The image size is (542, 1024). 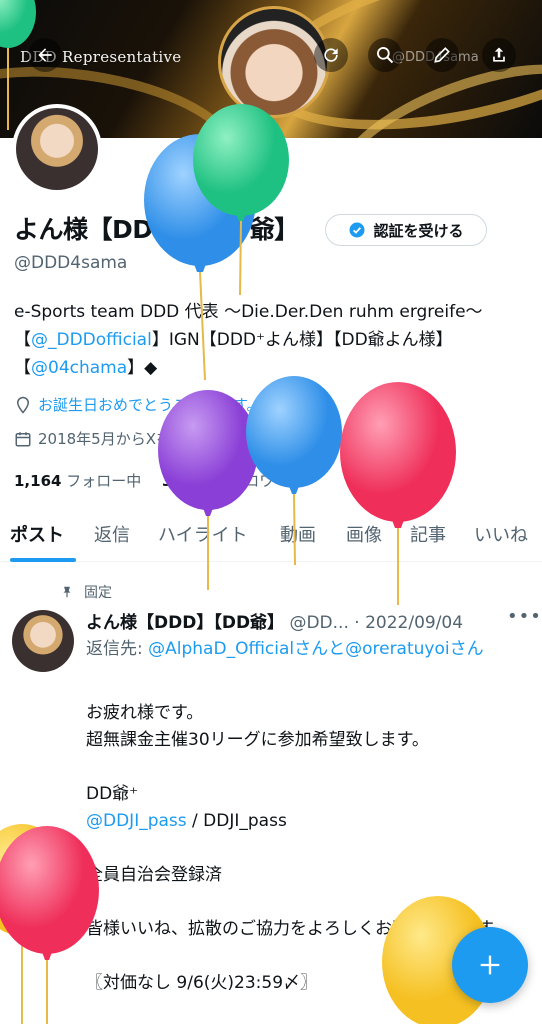 I want to click on following-count: 1,164, so click(x=38, y=481).